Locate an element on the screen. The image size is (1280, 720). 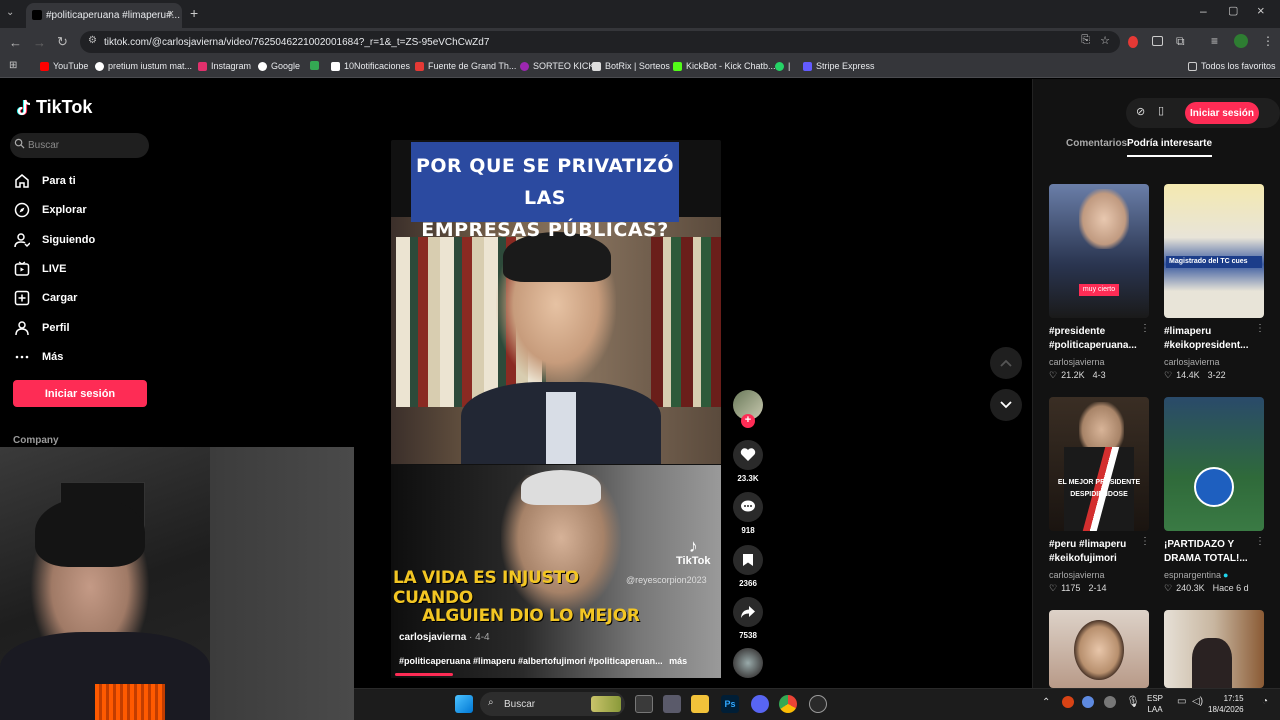
file-explorer-icon is located at coordinates (700, 704).